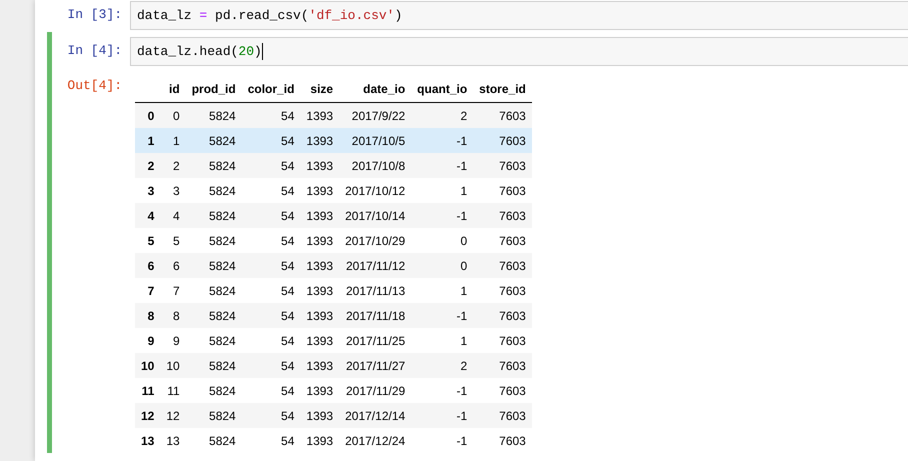 This screenshot has height=461, width=908. Describe the element at coordinates (173, 390) in the screenshot. I see `table-cell: 11` at that location.